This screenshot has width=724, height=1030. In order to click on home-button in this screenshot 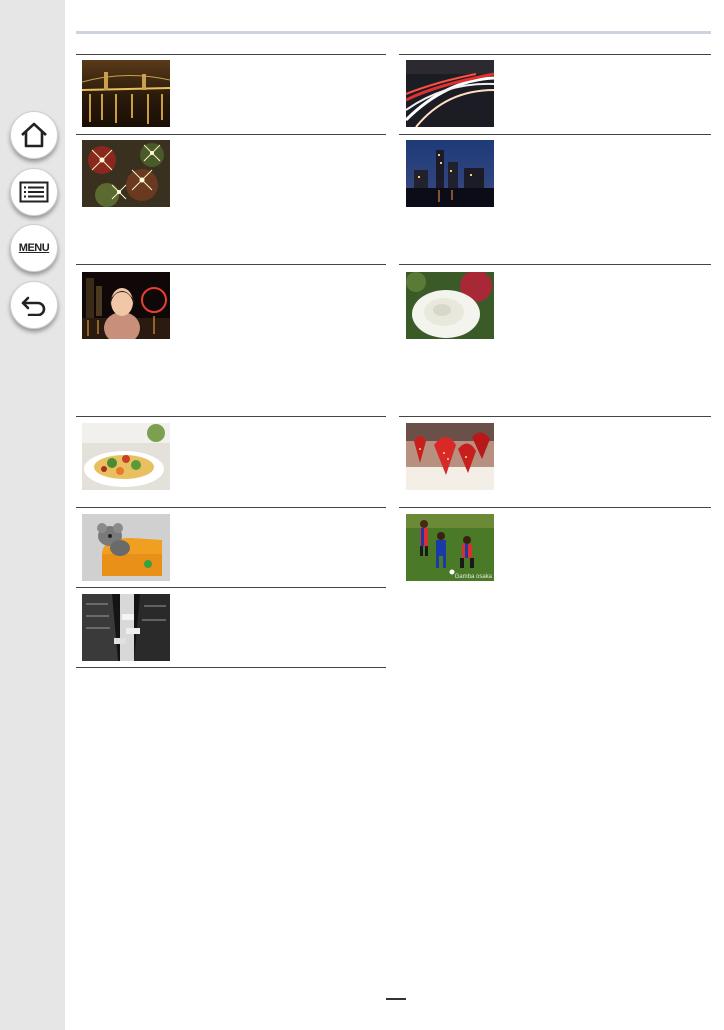, I will do `click(34, 135)`.